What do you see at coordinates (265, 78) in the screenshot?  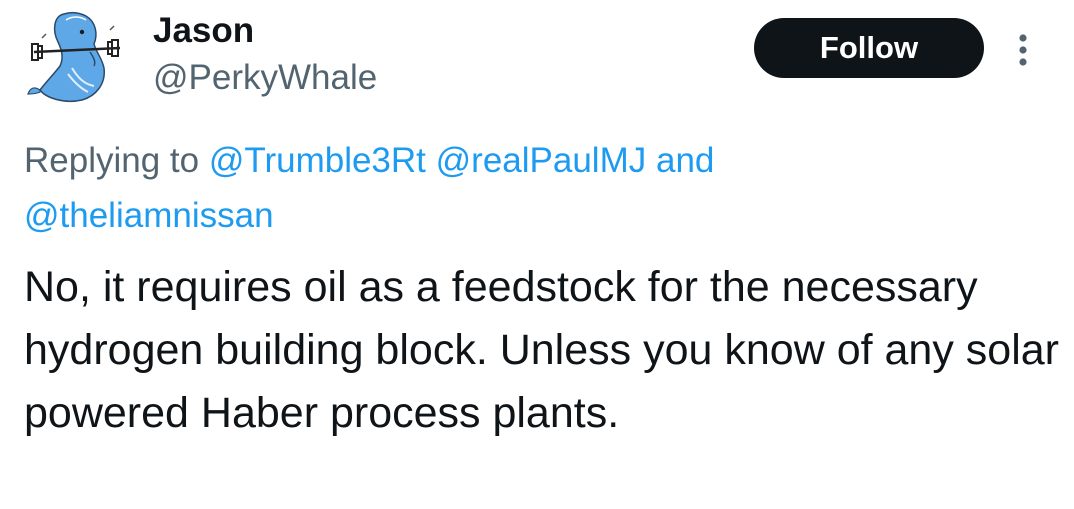 I see `user-handle: @PerkyWhale` at bounding box center [265, 78].